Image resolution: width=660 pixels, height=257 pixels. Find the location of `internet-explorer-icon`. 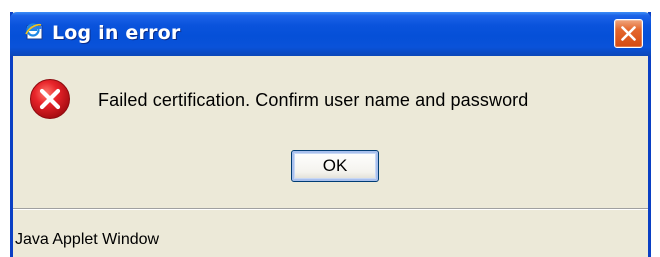

internet-explorer-icon is located at coordinates (34, 32).